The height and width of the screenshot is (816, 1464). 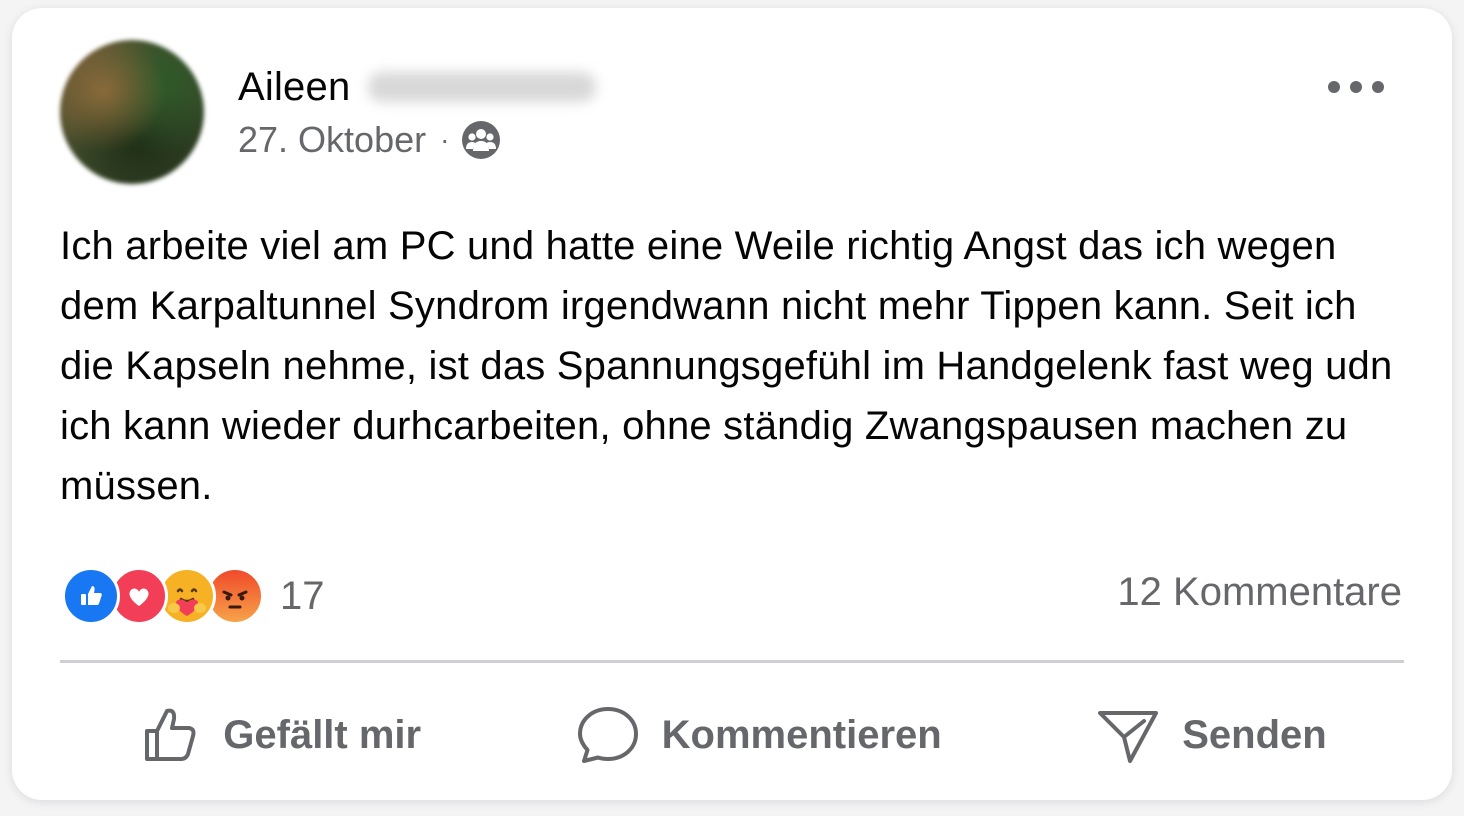 I want to click on action-bar: Gefällt mir Kommentieren Senden, so click(x=732, y=735).